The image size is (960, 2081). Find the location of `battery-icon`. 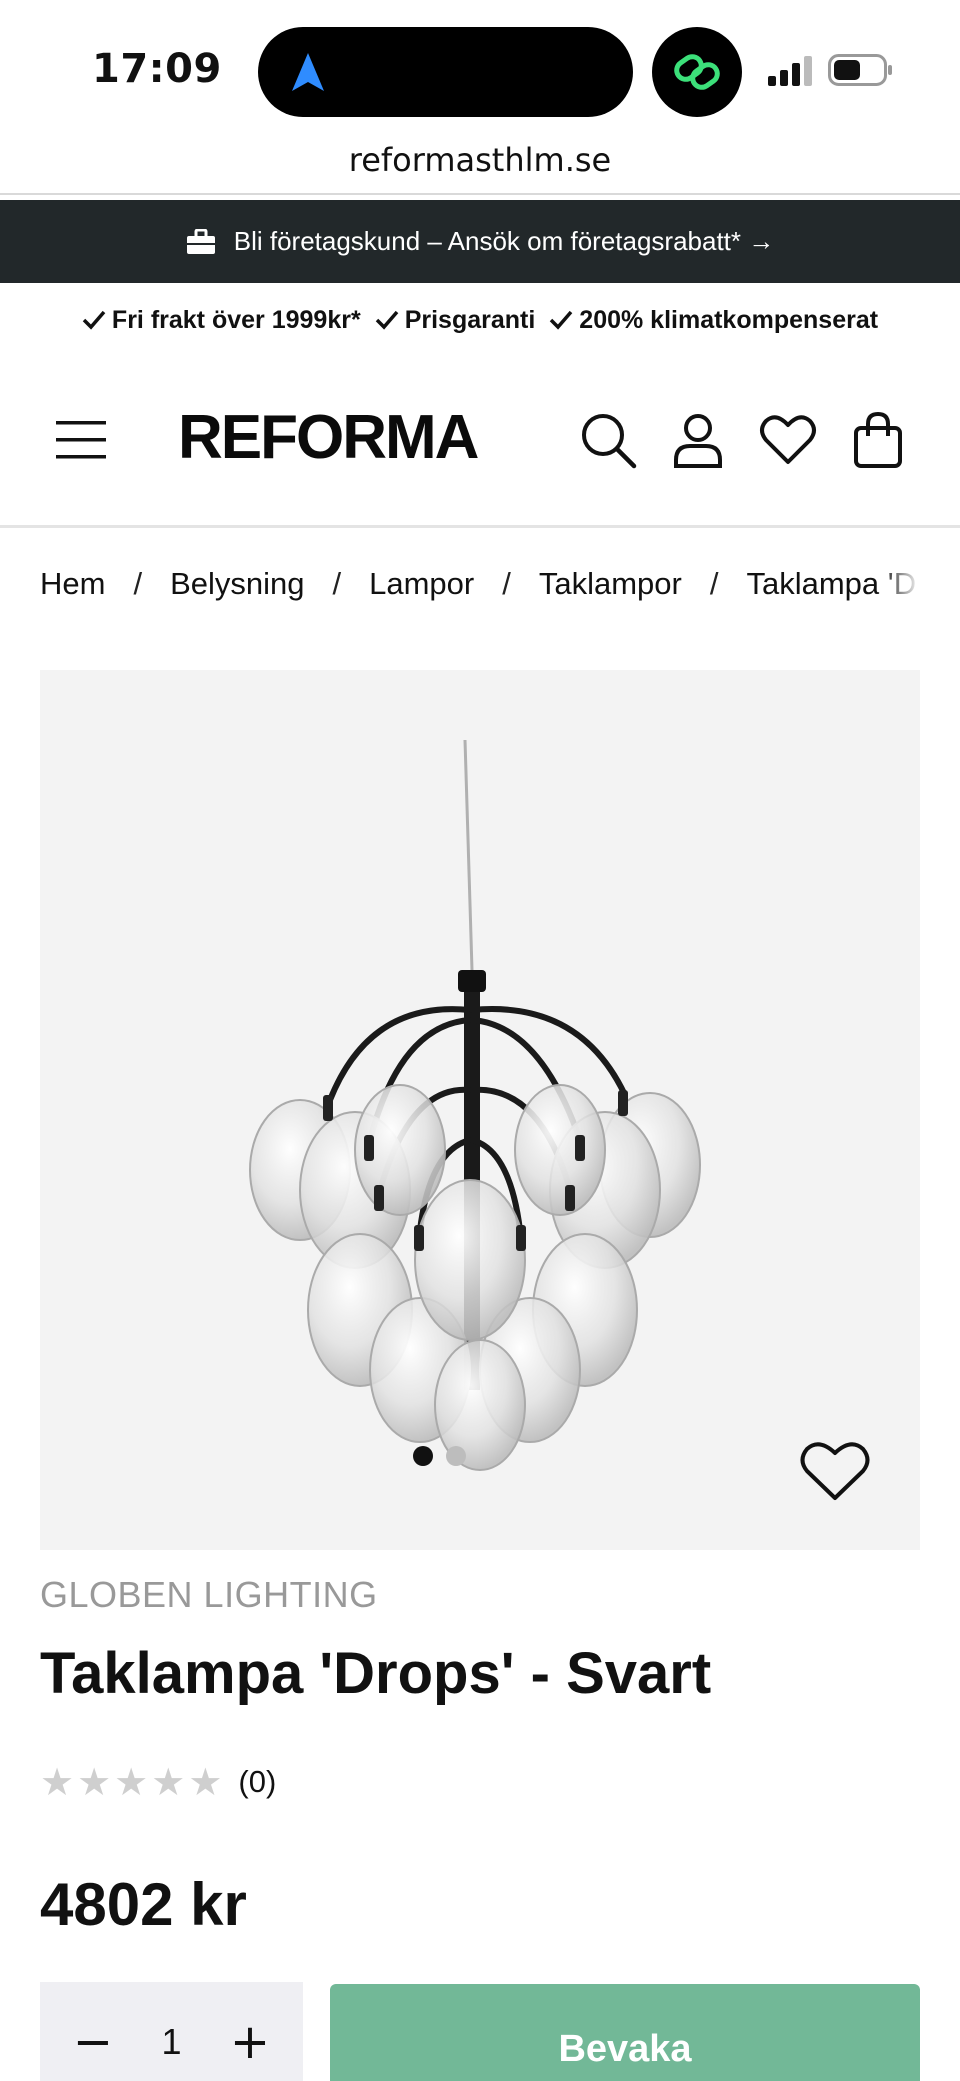

battery-icon is located at coordinates (860, 70).